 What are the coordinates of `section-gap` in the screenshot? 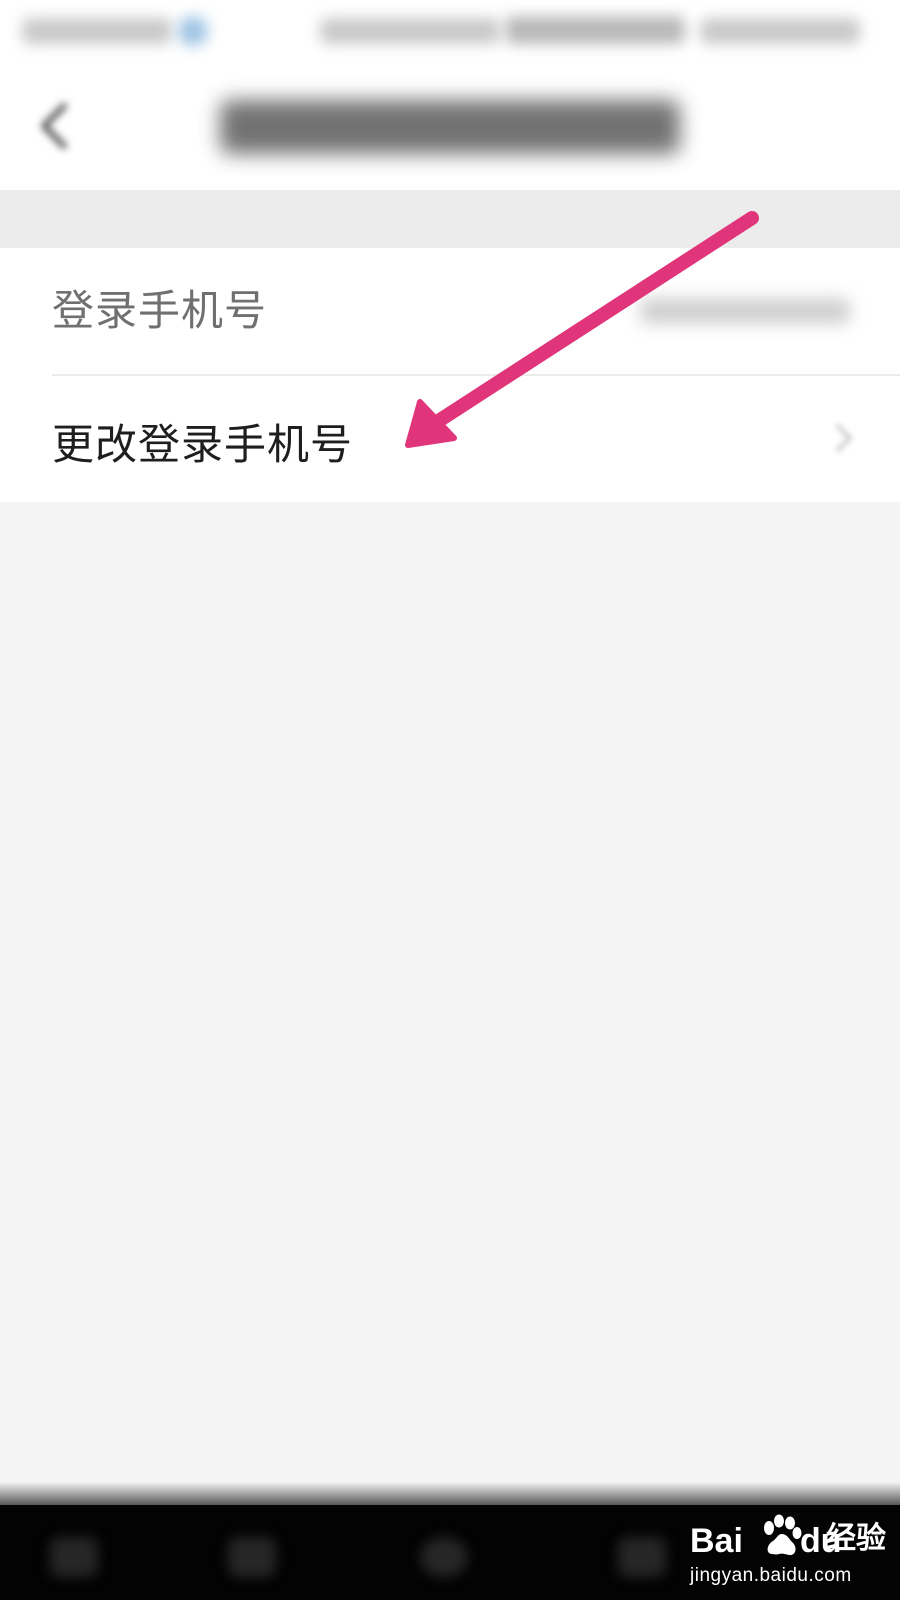 It's located at (450, 219).